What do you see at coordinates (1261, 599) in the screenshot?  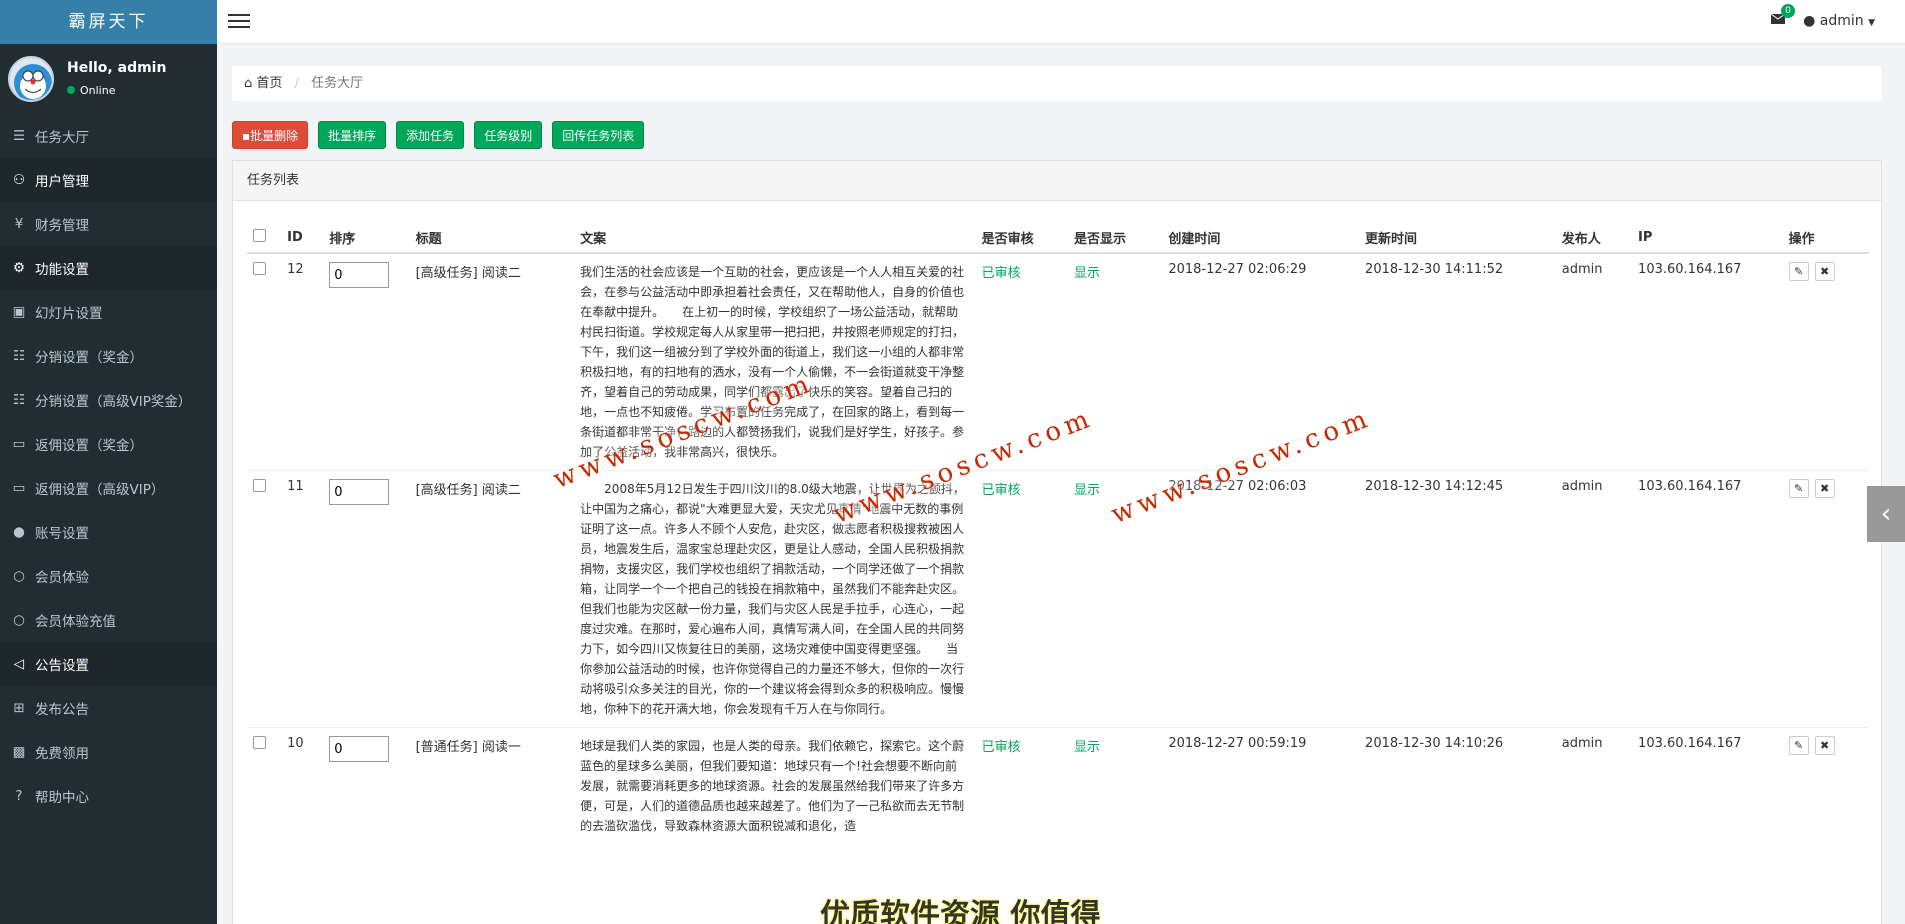 I see `created-time: 2018-12-27 02:06:03` at bounding box center [1261, 599].